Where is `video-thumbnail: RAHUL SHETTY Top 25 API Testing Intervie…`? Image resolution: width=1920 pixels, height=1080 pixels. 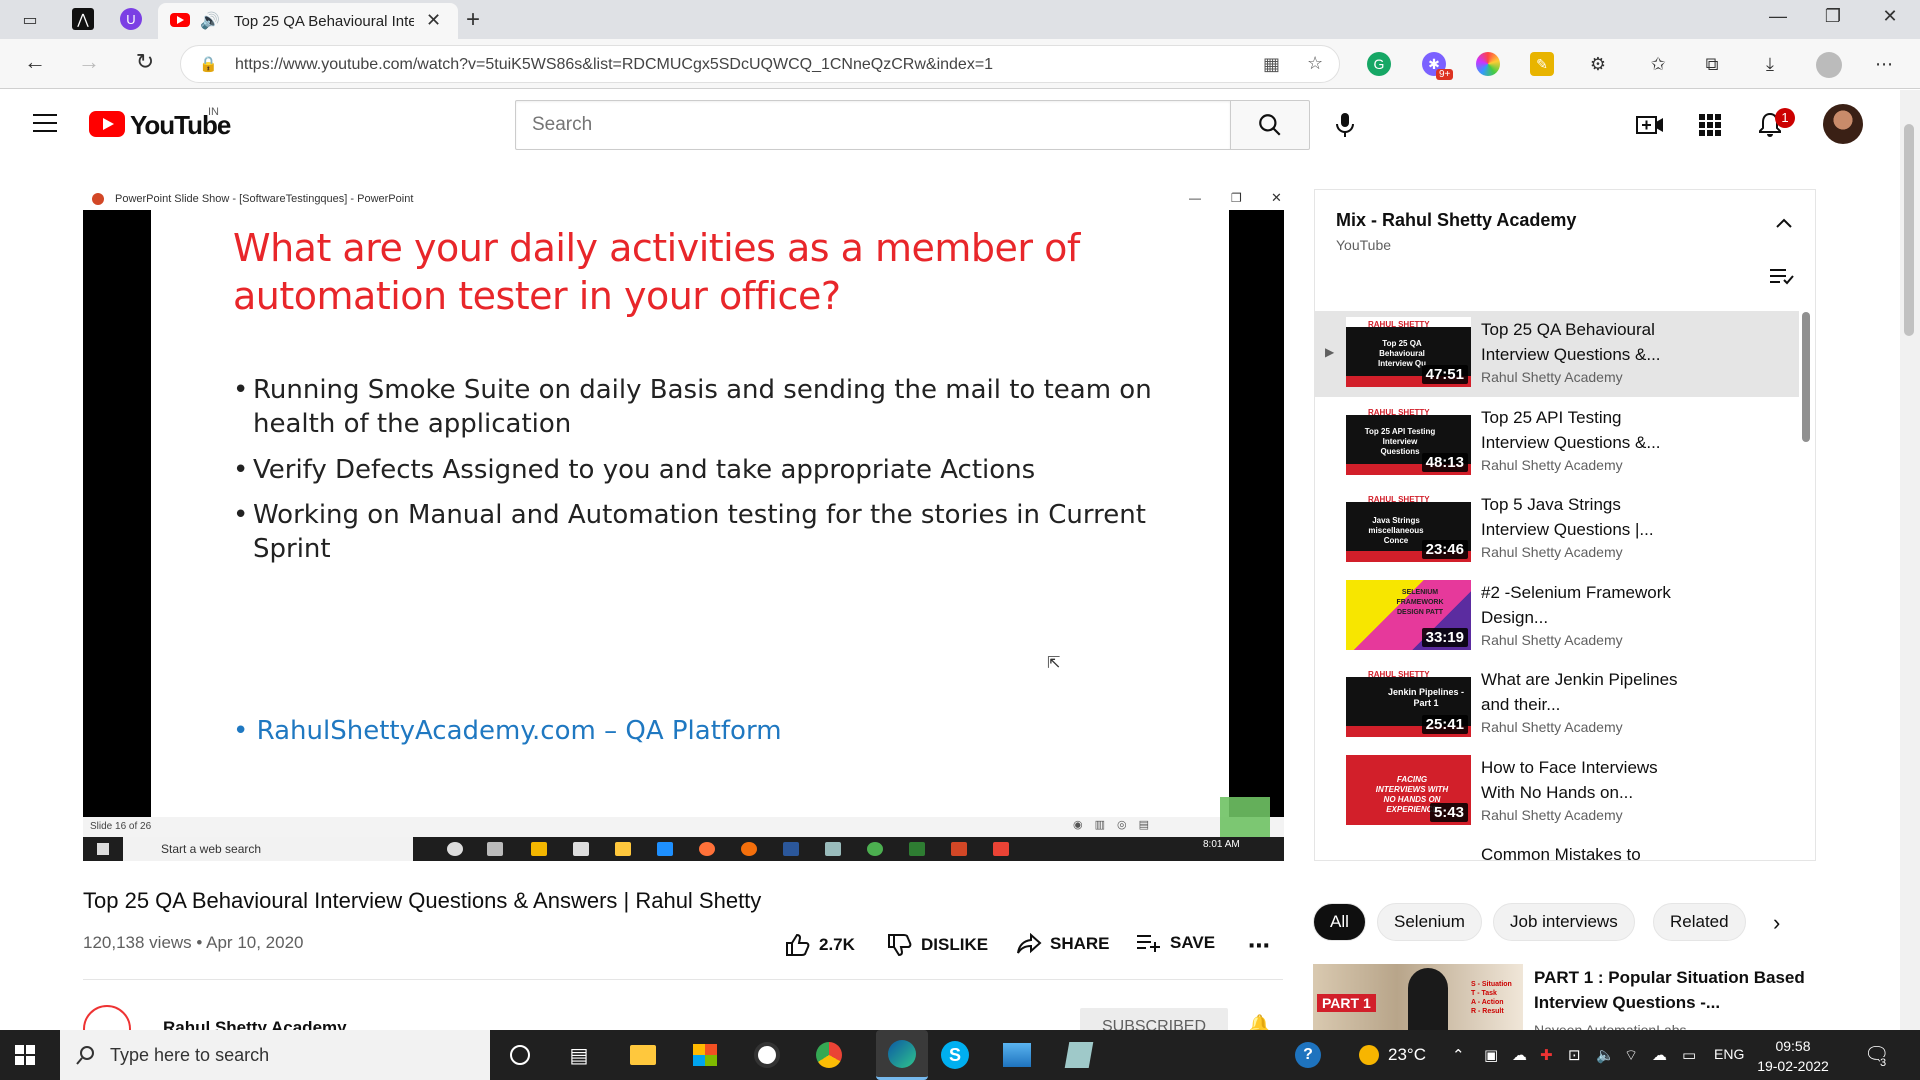
video-thumbnail: RAHUL SHETTY Top 25 API Testing Intervie… is located at coordinates (1408, 440).